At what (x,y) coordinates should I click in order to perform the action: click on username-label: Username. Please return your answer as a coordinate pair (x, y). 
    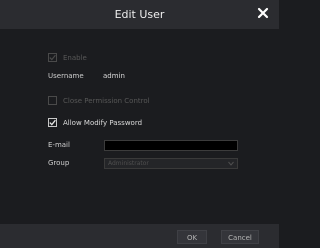
    Looking at the image, I should click on (66, 76).